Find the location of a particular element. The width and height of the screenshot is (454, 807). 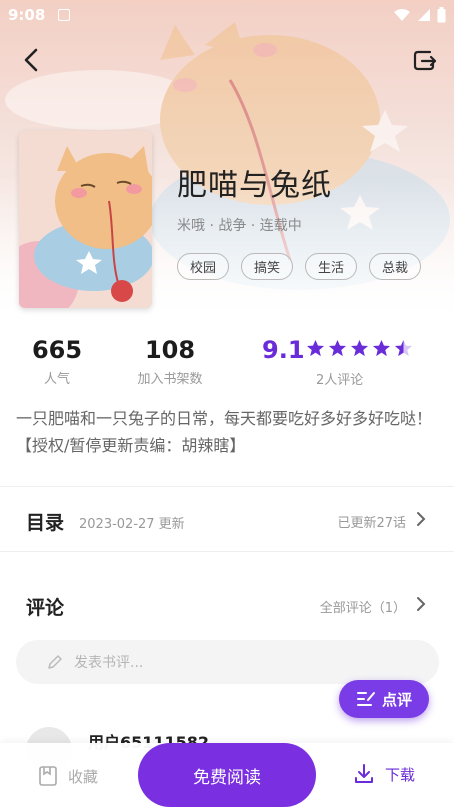

all-comments-link: 全部评论（1） is located at coordinates (363, 606).